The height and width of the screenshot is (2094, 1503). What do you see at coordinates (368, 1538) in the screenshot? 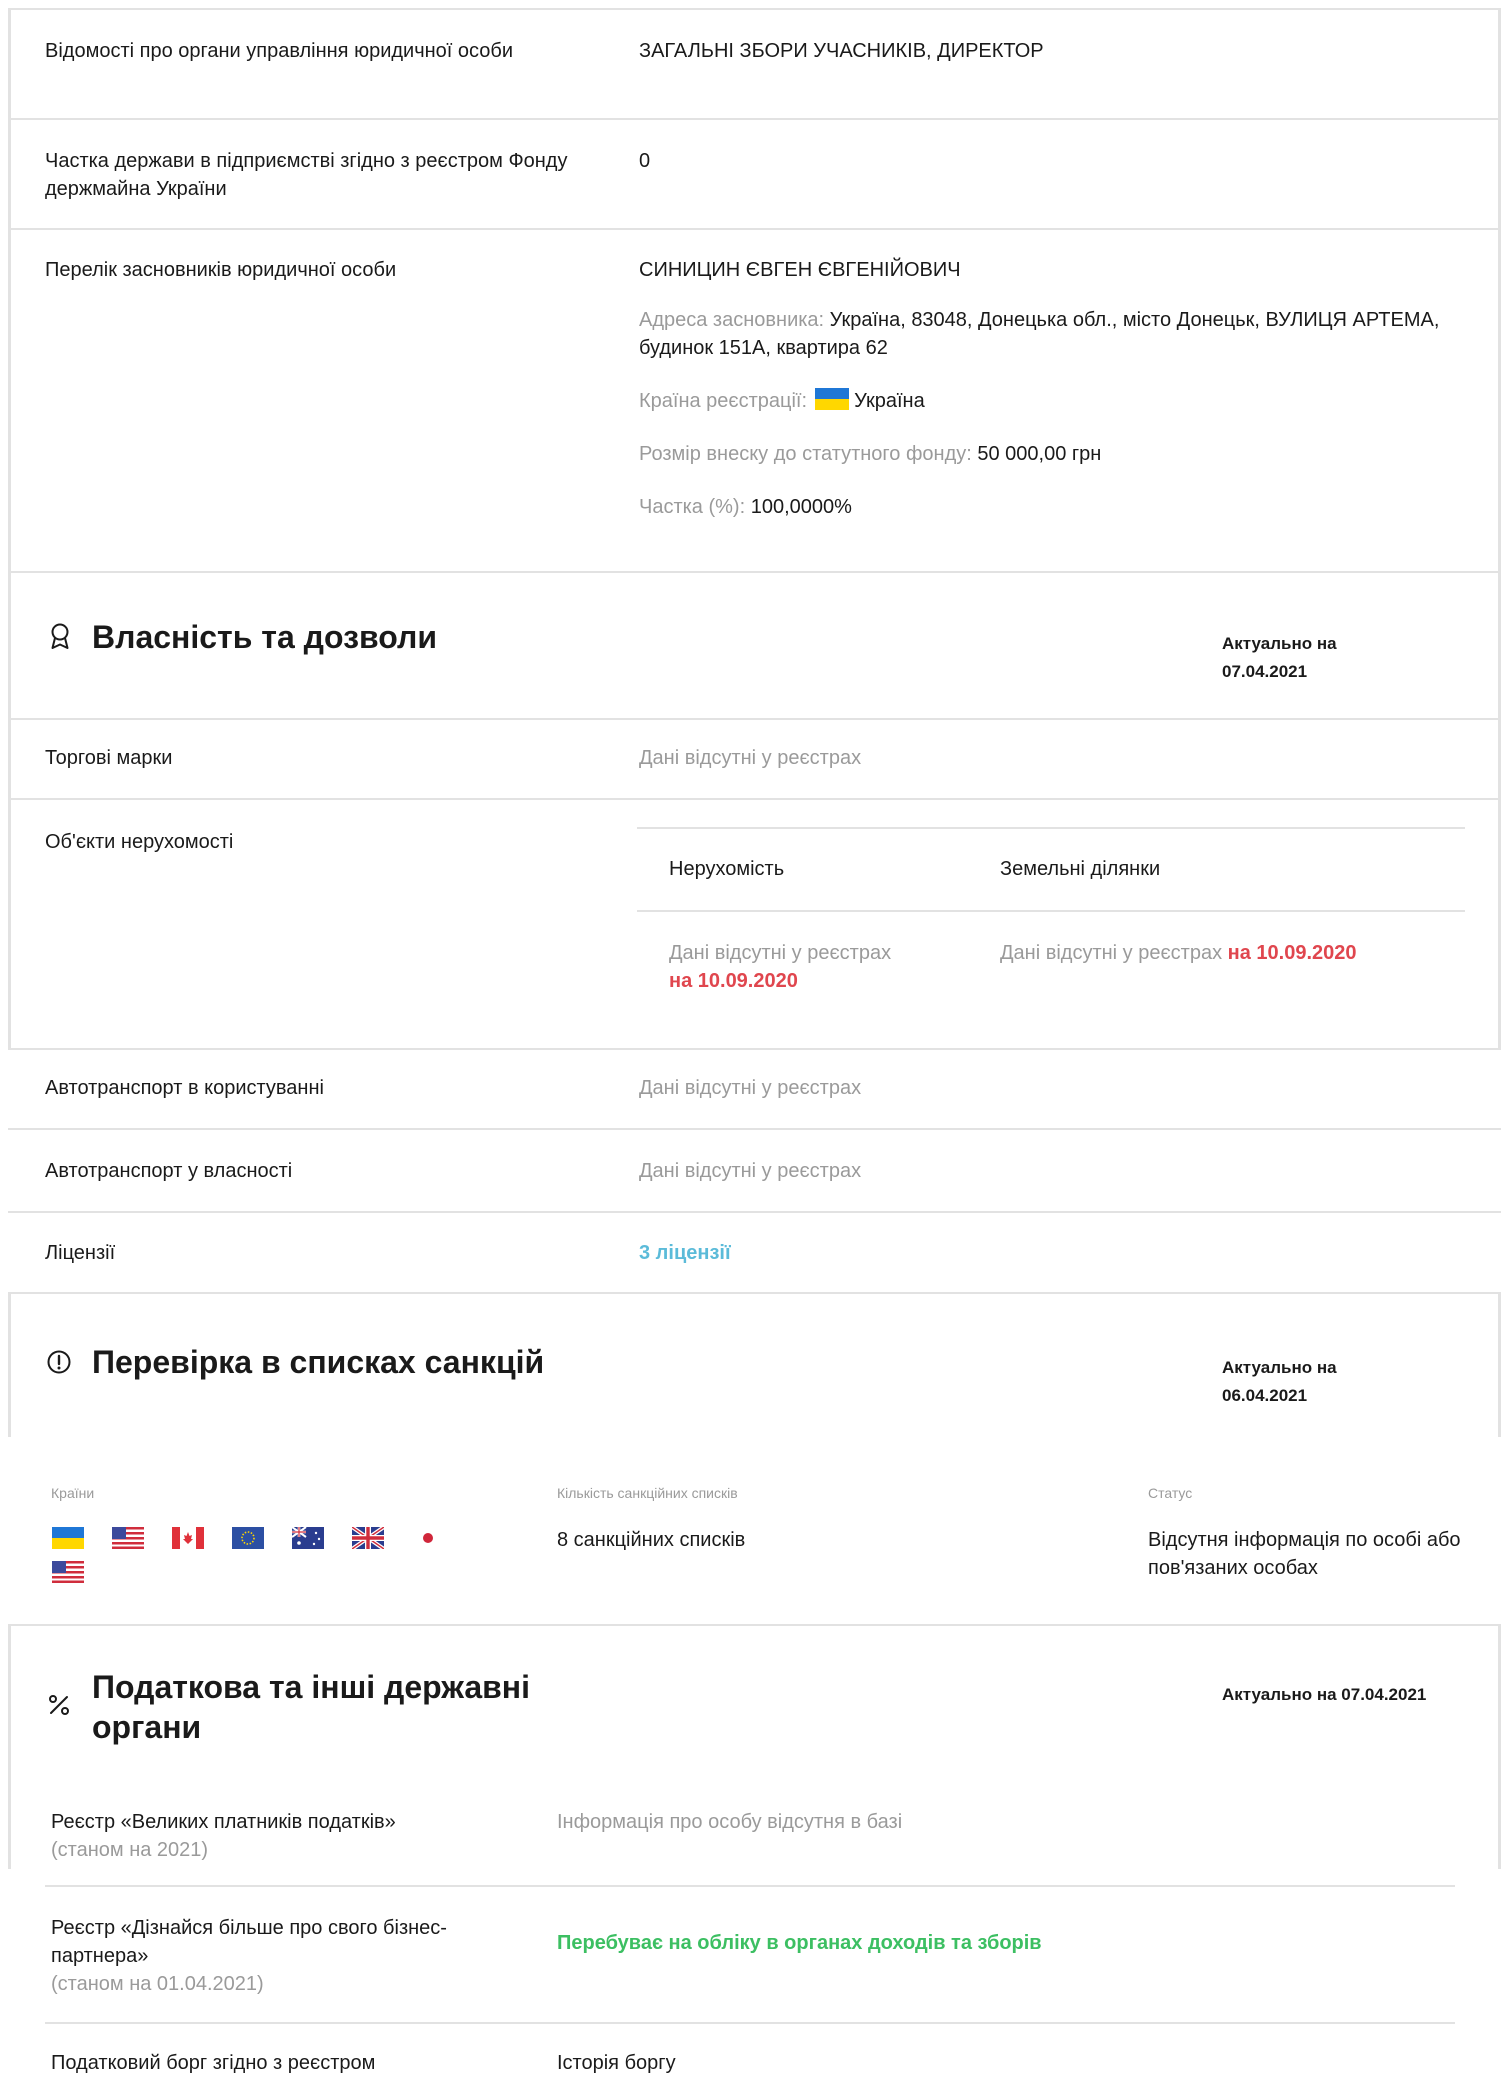
I see `uk-flag-icon` at bounding box center [368, 1538].